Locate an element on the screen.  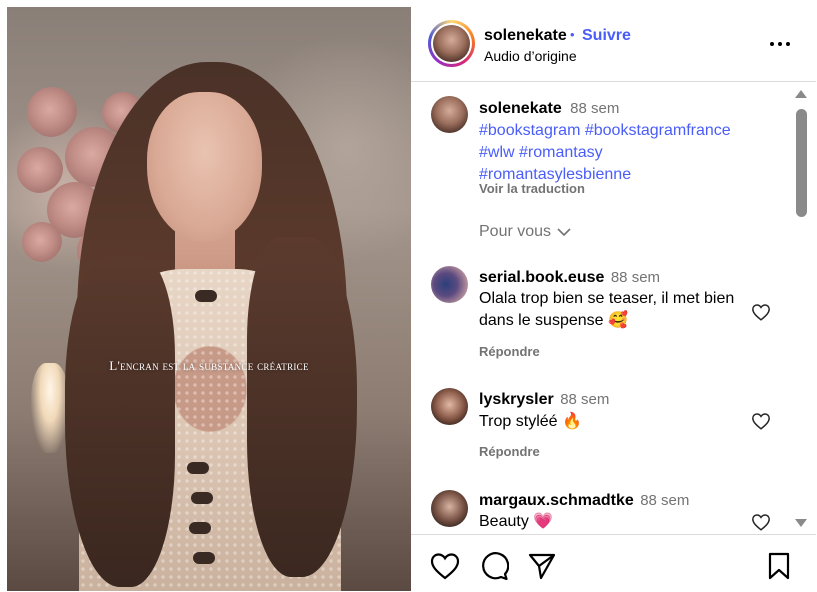
hashtag-link: #bookstagramfrance is located at coordinates (658, 130).